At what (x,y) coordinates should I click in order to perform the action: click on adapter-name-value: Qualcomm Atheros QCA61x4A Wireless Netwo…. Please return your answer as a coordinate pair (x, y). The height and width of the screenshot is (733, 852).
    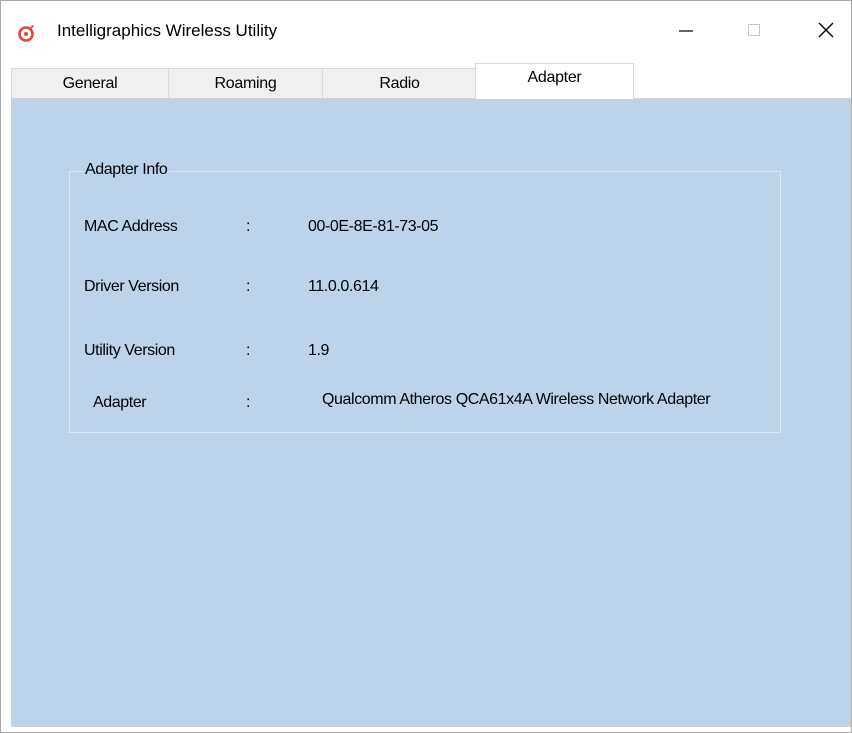
    Looking at the image, I should click on (516, 399).